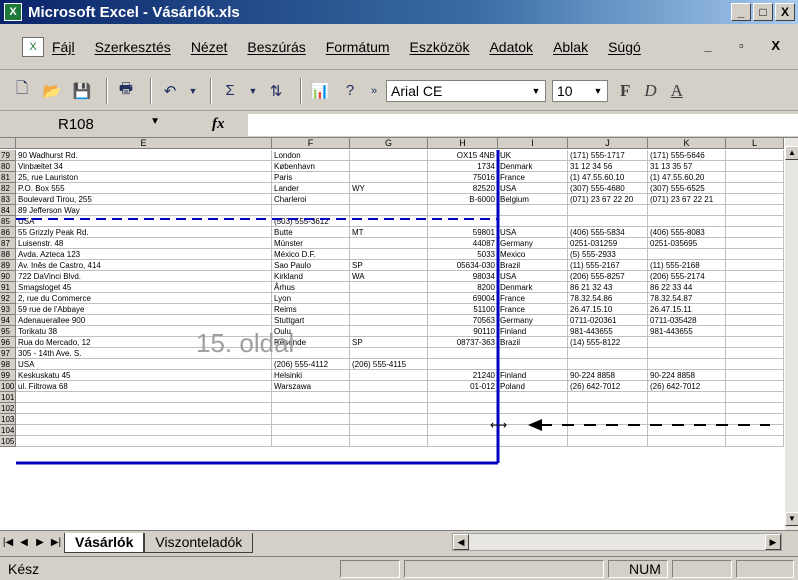  What do you see at coordinates (389, 188) in the screenshot?
I see `cell-g82: WY` at bounding box center [389, 188].